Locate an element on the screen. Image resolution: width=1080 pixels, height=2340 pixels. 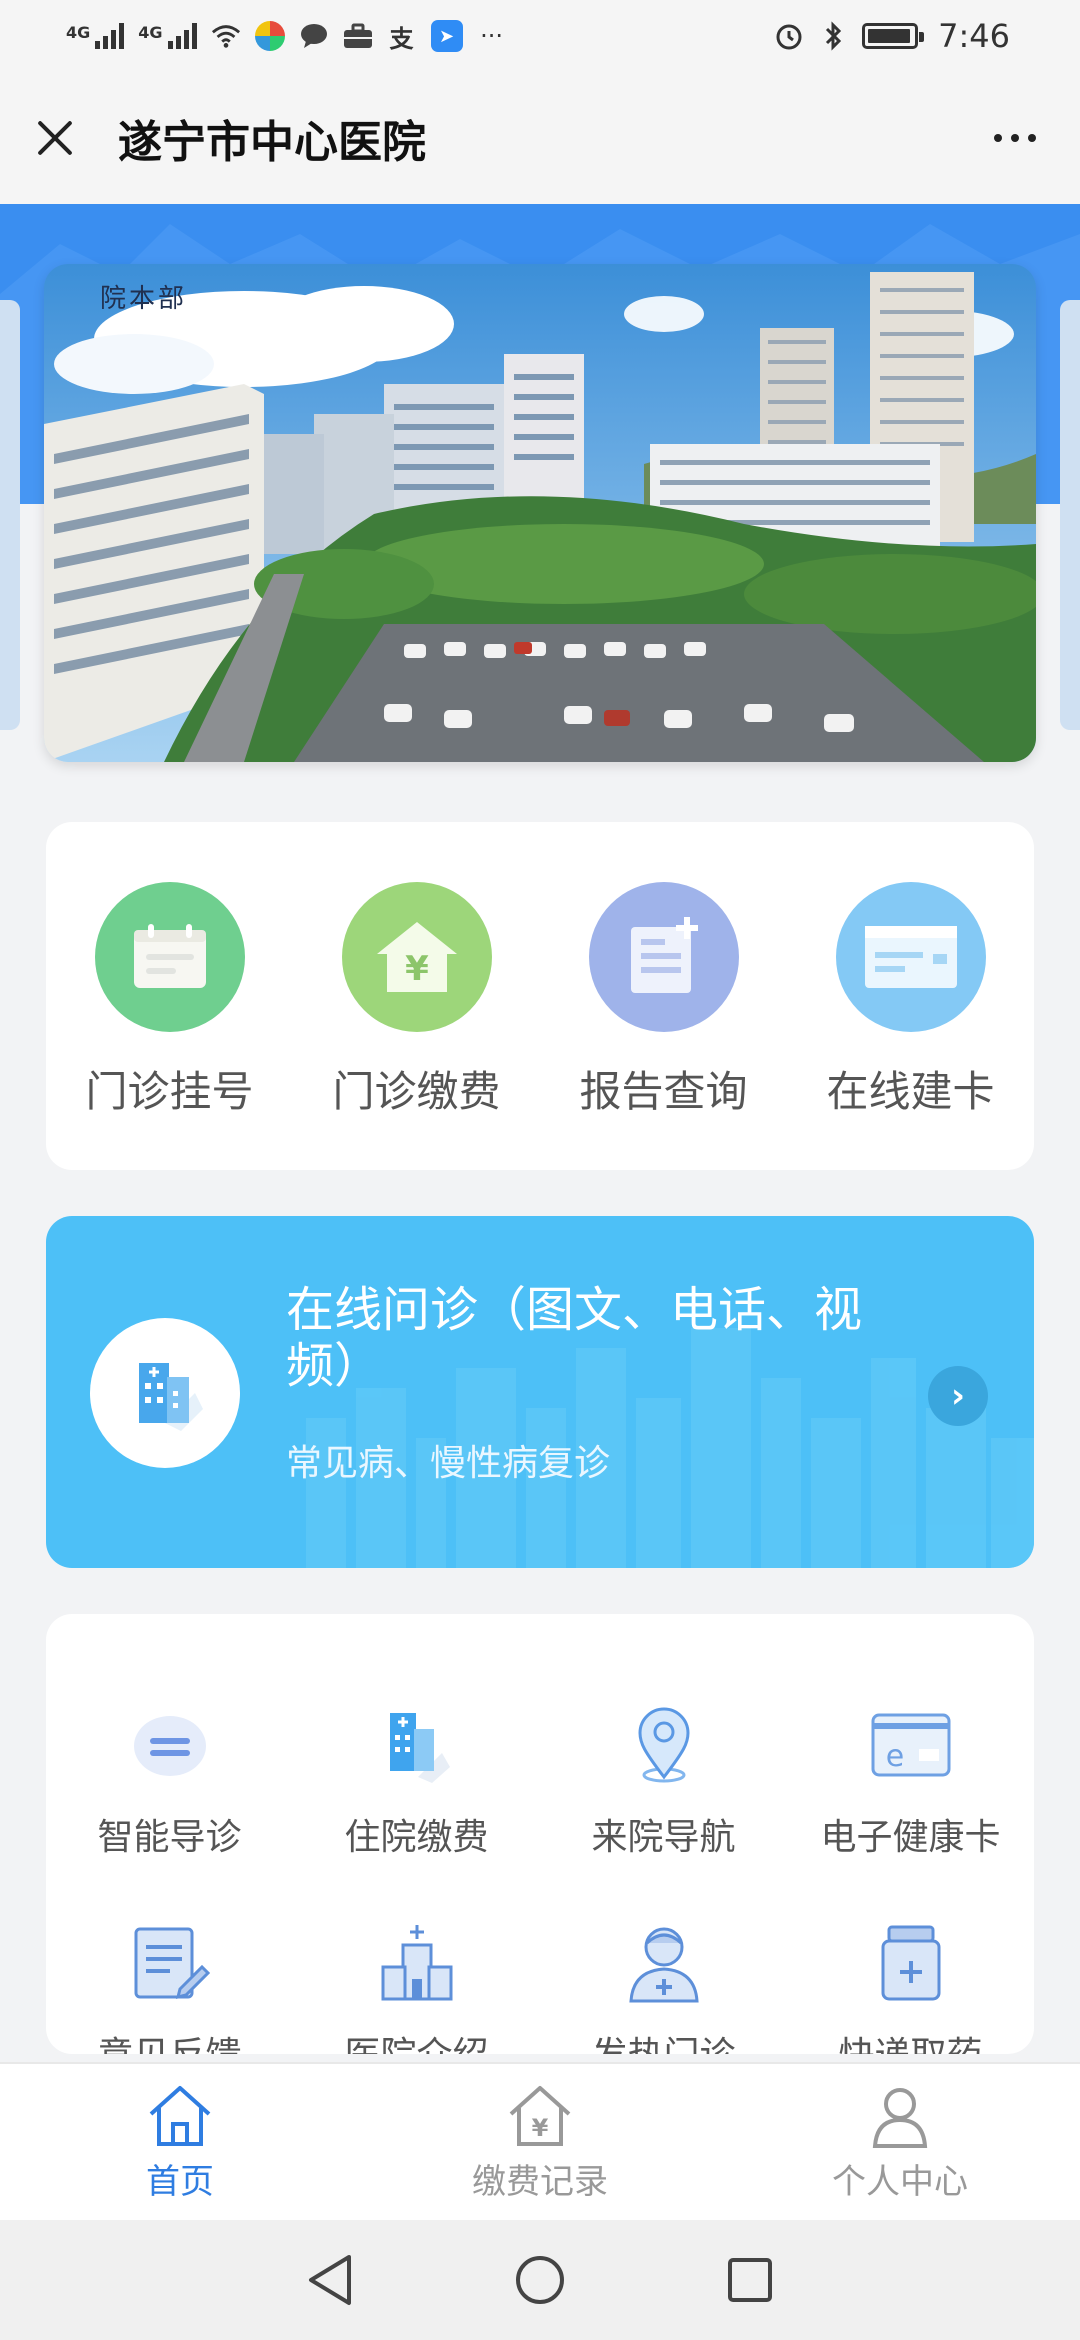
service-smart-guide: 智能导诊 is located at coordinates (169, 1780).